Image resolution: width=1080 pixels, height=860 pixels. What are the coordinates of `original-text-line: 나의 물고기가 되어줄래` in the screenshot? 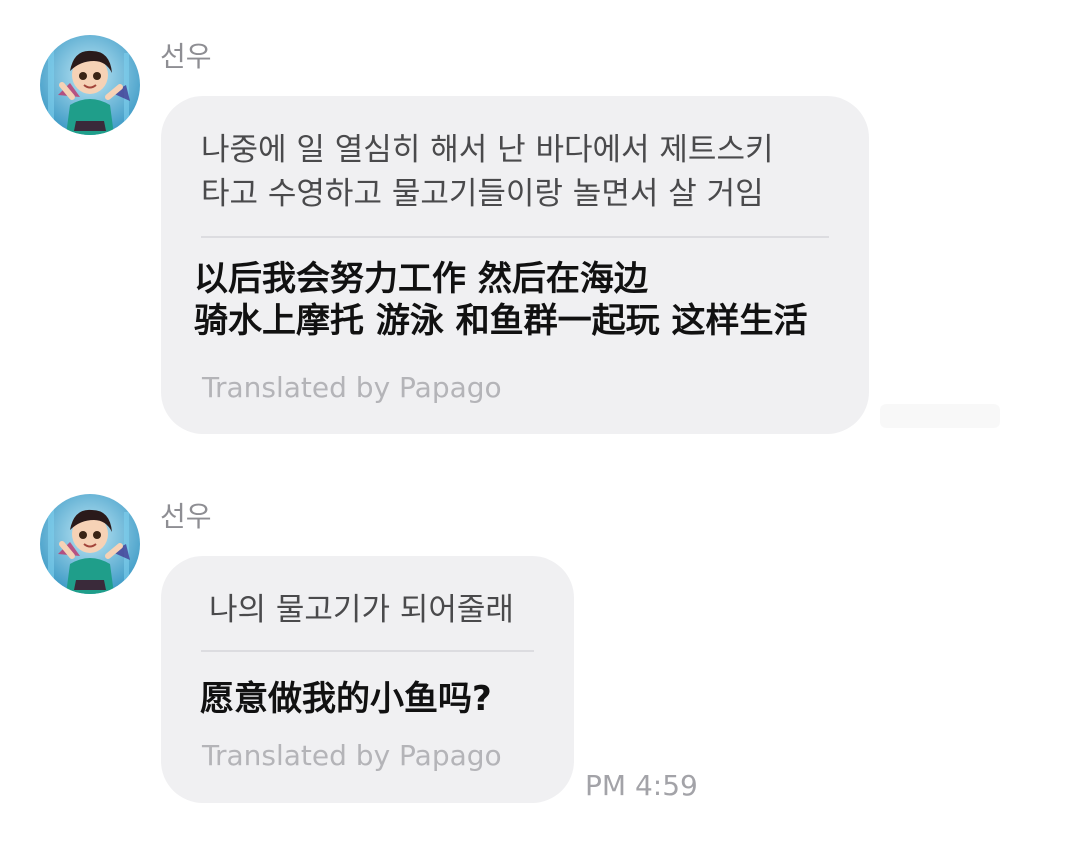 It's located at (361, 610).